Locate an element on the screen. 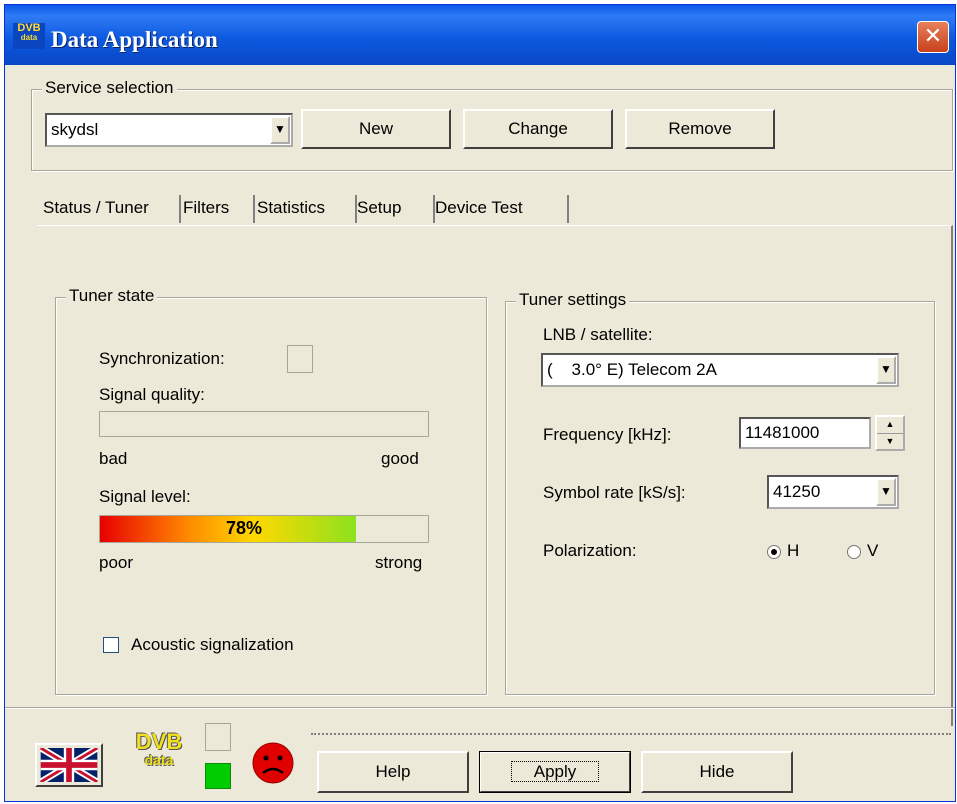  lnb-satellite-label: LNB / satellite: is located at coordinates (598, 334).